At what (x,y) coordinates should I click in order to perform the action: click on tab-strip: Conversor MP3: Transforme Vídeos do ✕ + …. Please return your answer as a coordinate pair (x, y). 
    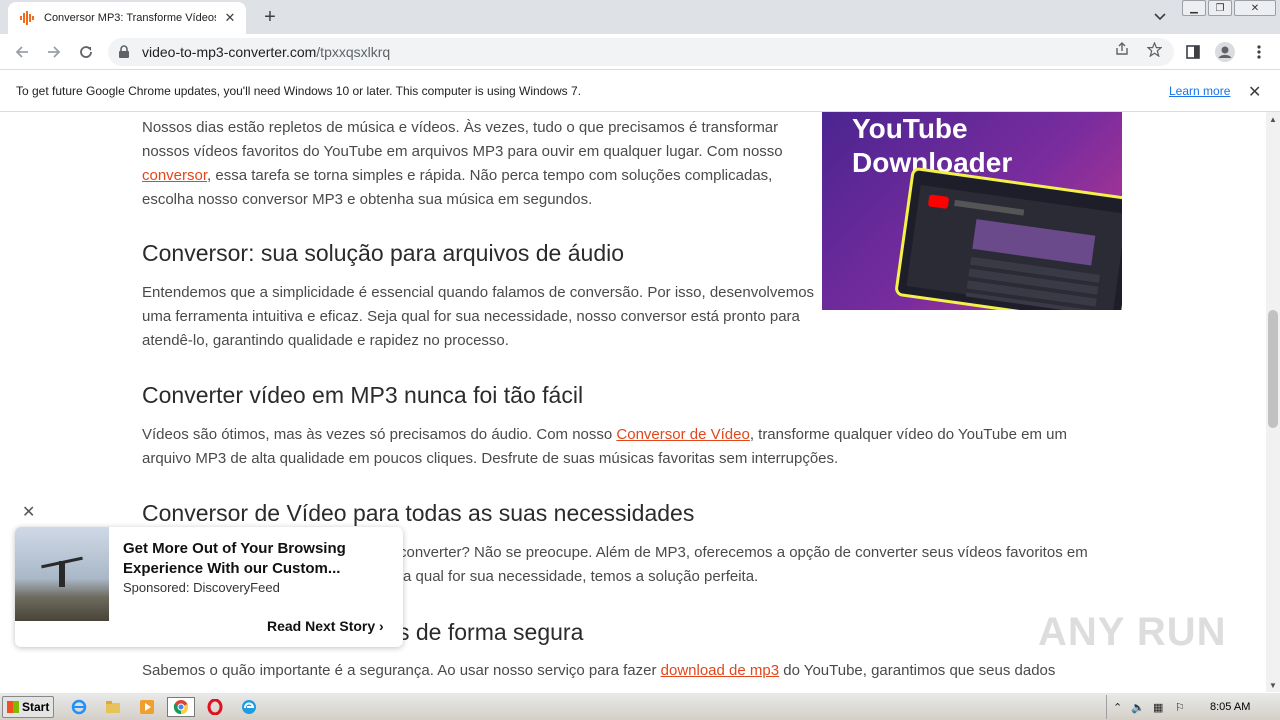
    Looking at the image, I should click on (640, 17).